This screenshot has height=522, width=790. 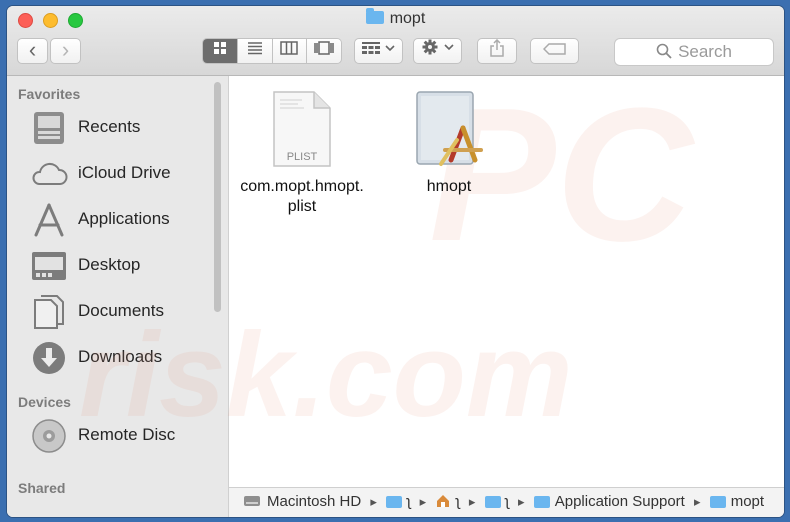 What do you see at coordinates (49, 94) in the screenshot?
I see `favorites-heading: Favorites` at bounding box center [49, 94].